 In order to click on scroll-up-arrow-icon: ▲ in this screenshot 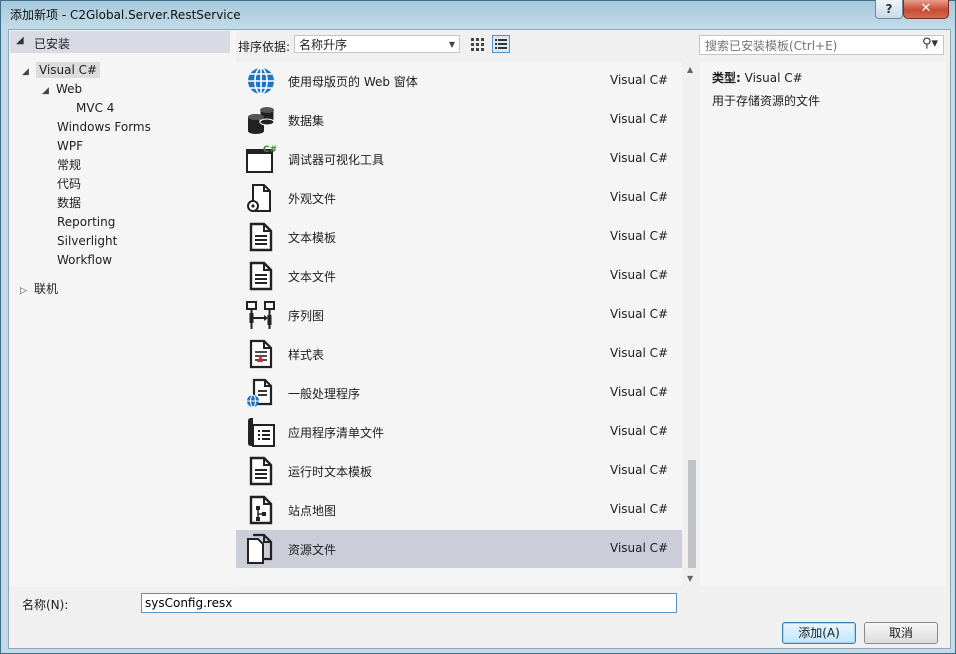, I will do `click(690, 69)`.